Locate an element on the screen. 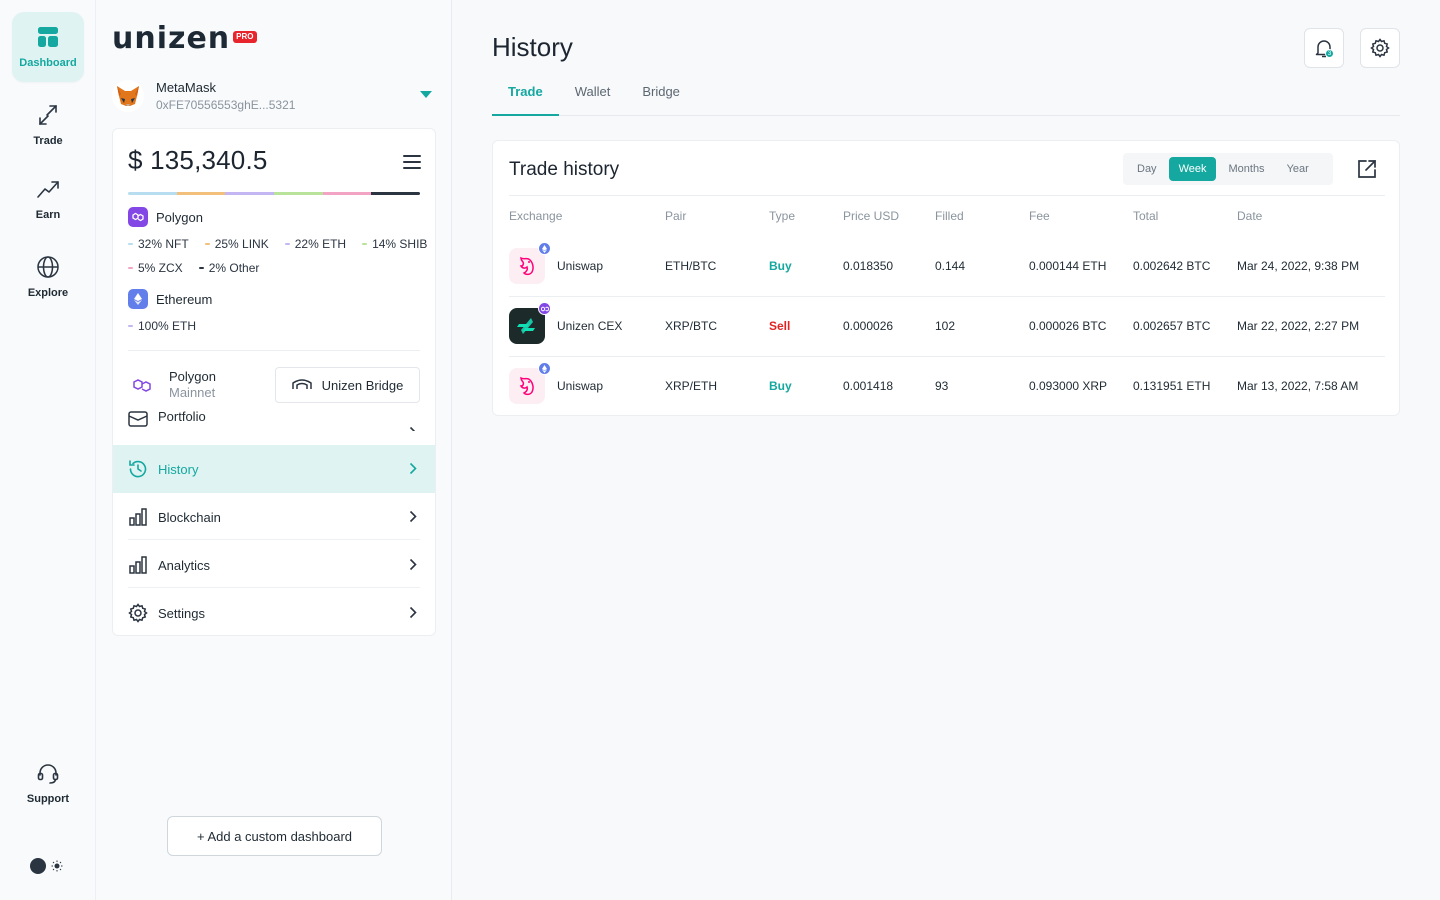 The height and width of the screenshot is (900, 1440). nav-divider is located at coordinates (274, 539).